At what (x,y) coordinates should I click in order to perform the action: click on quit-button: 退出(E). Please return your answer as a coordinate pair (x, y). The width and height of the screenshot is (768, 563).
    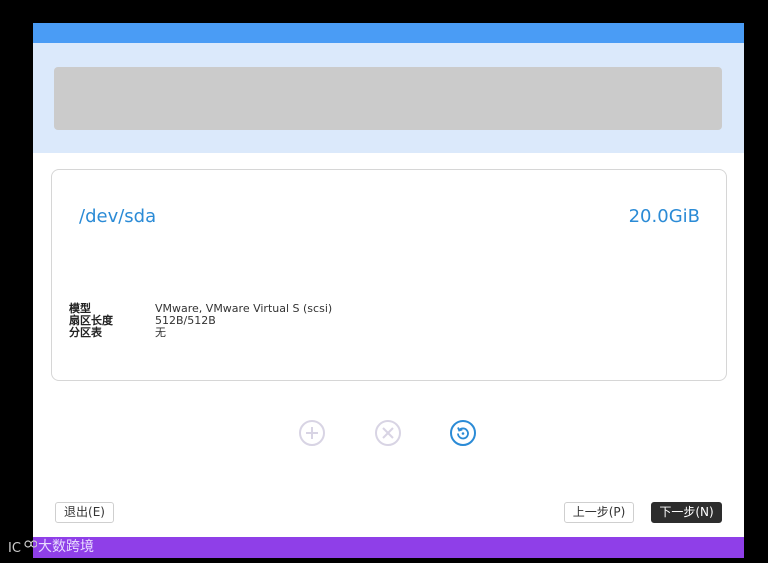
    Looking at the image, I should click on (84, 512).